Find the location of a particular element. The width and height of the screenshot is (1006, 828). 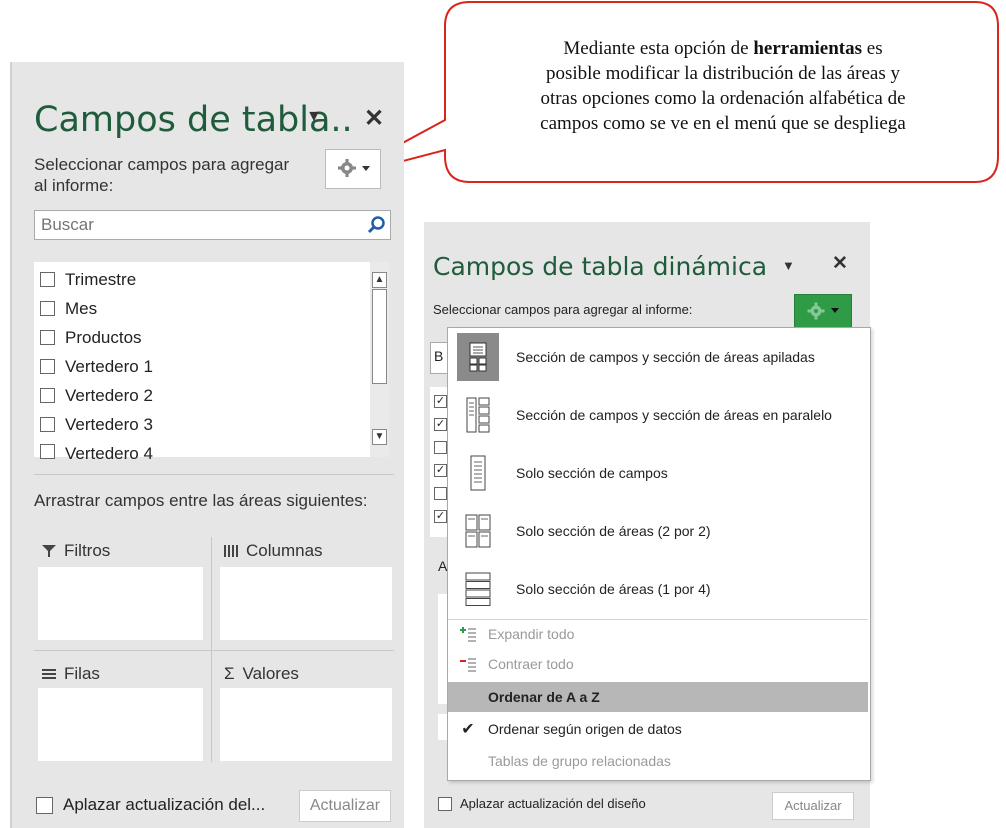

field-item: Vertedero 1 is located at coordinates (96, 366).